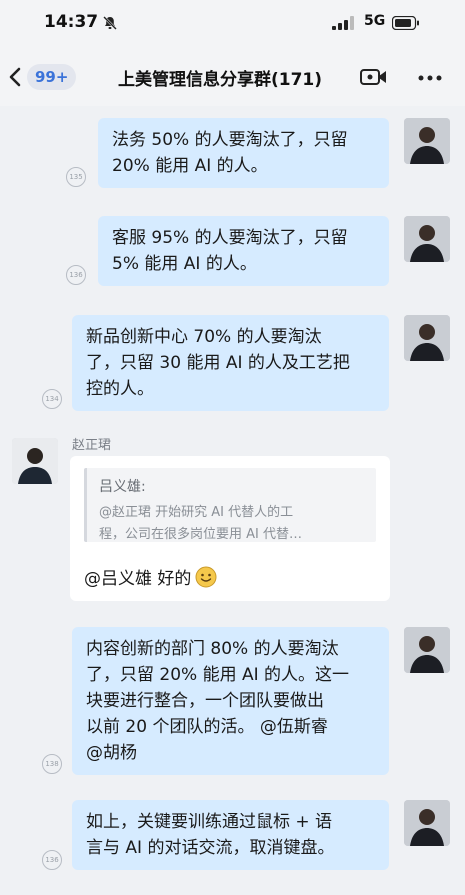 Image resolution: width=465 pixels, height=895 pixels. I want to click on group-title: 上美管理信息分享群(171), so click(220, 80).